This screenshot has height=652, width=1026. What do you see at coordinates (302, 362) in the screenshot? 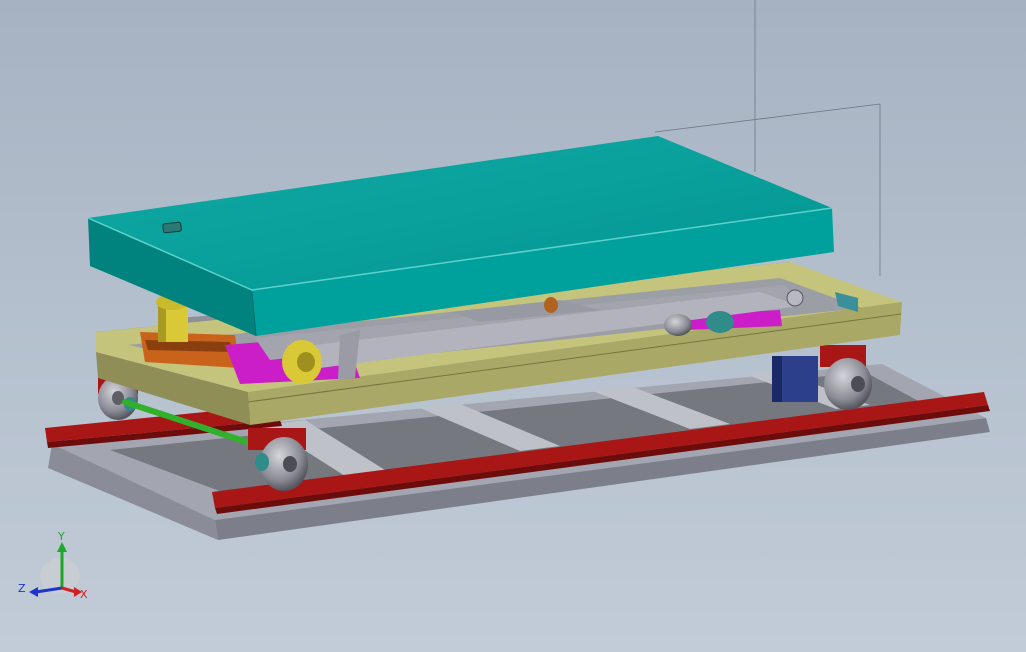
I see `roller-left` at bounding box center [302, 362].